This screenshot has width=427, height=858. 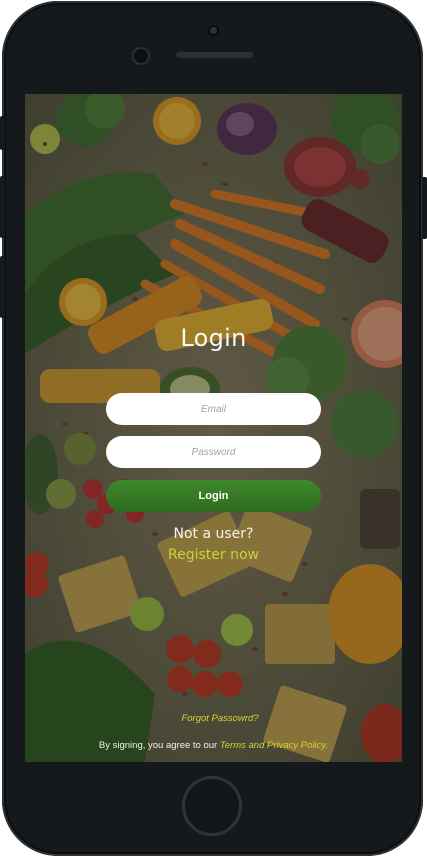 I want to click on login-button: Login, so click(x=213, y=496).